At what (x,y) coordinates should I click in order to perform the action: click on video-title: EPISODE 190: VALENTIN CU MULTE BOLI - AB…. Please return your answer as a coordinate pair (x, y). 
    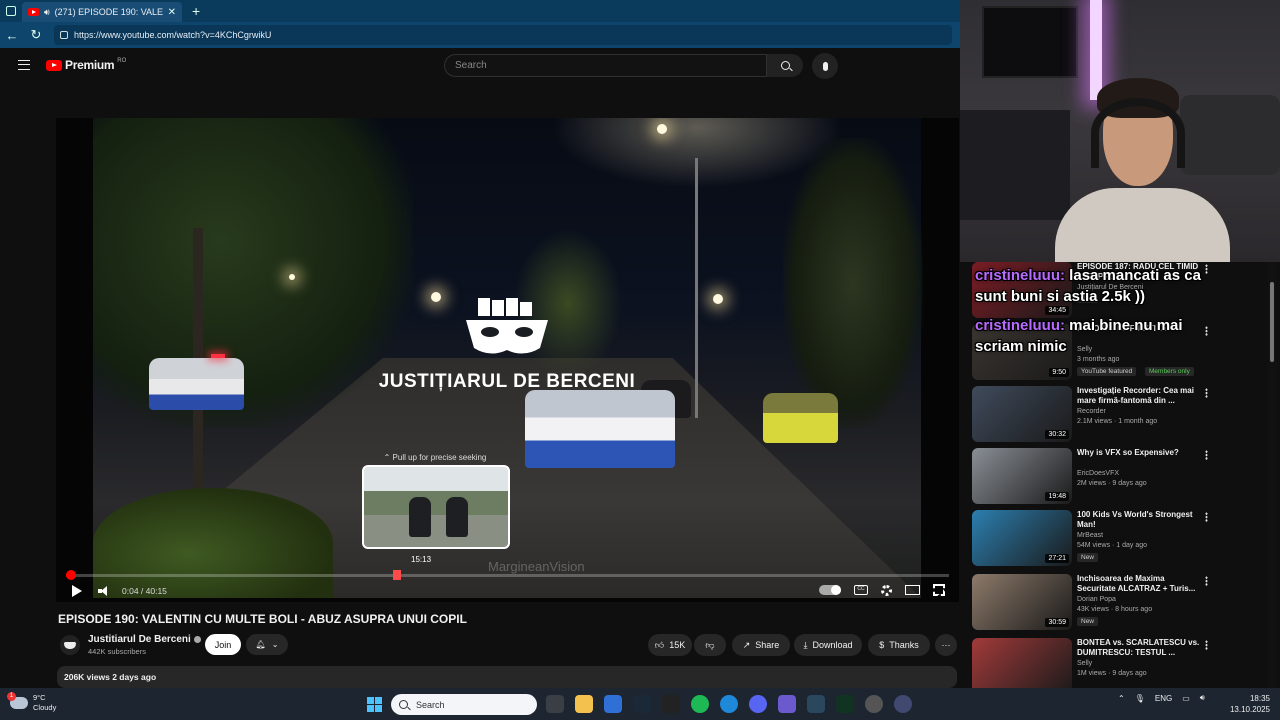
    Looking at the image, I should click on (262, 619).